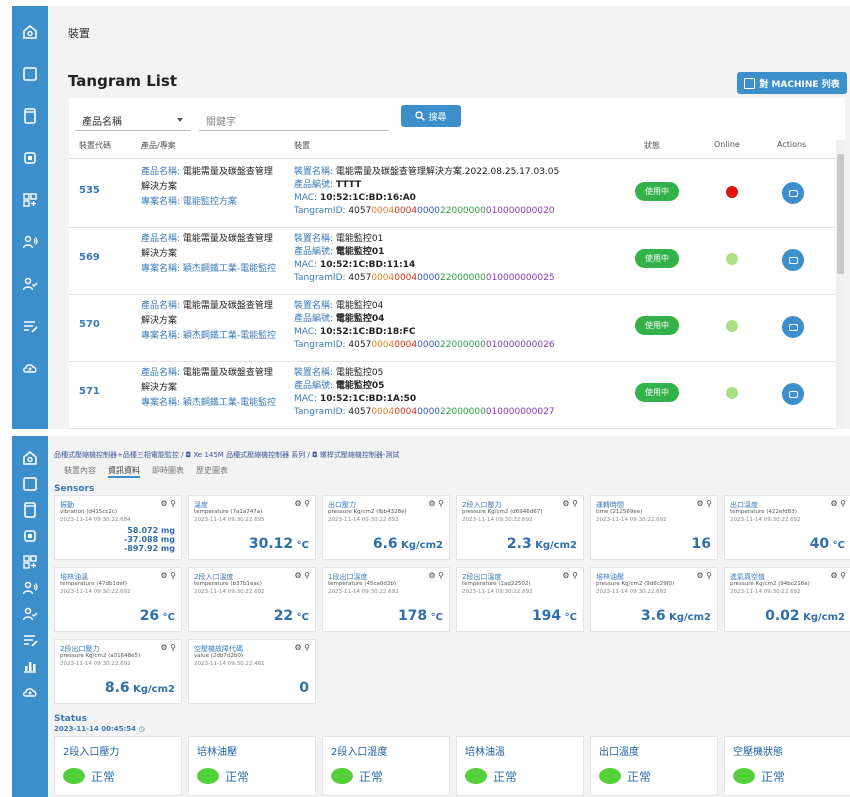  I want to click on device-code: 571, so click(89, 391).